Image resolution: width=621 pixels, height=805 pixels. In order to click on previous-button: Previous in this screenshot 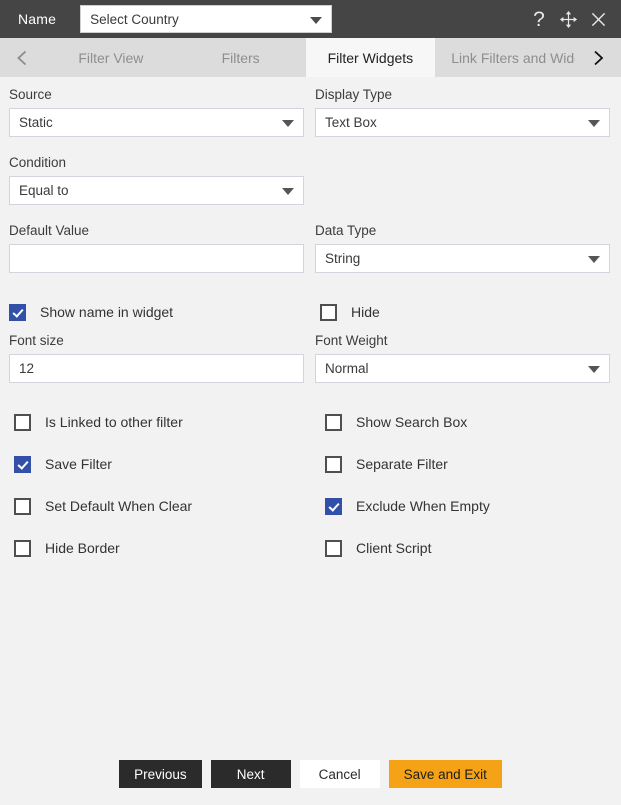, I will do `click(160, 774)`.